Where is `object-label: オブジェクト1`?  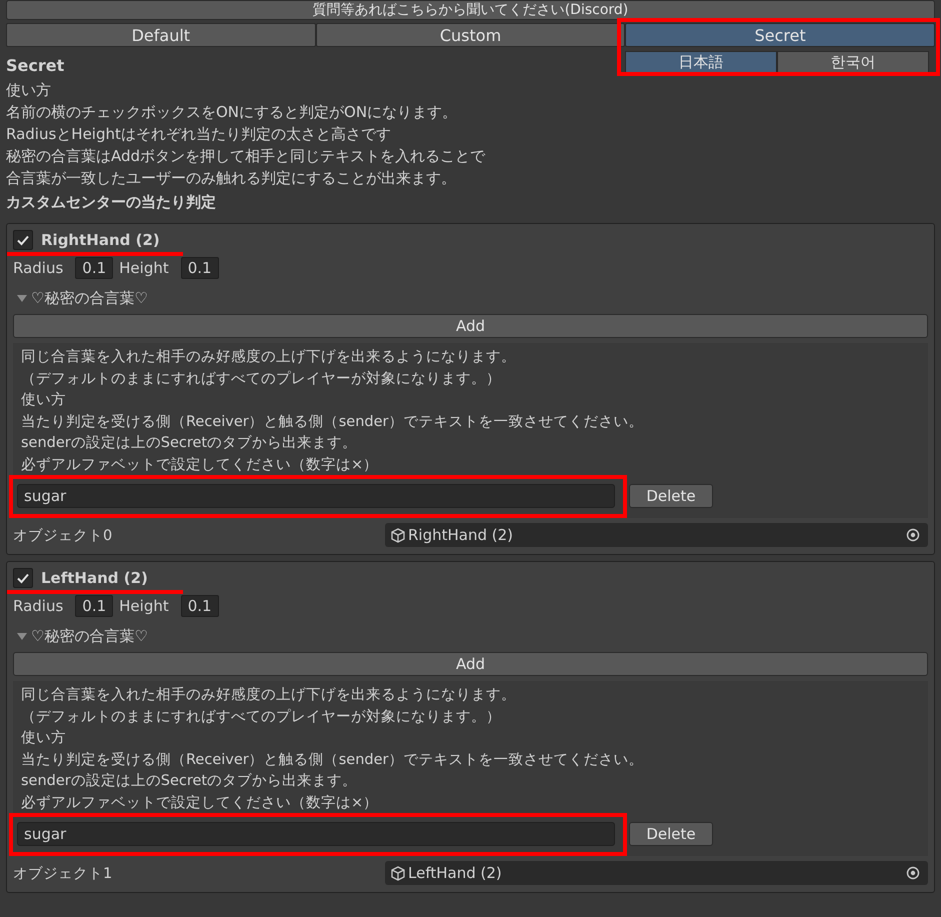 object-label: オブジェクト1 is located at coordinates (63, 873).